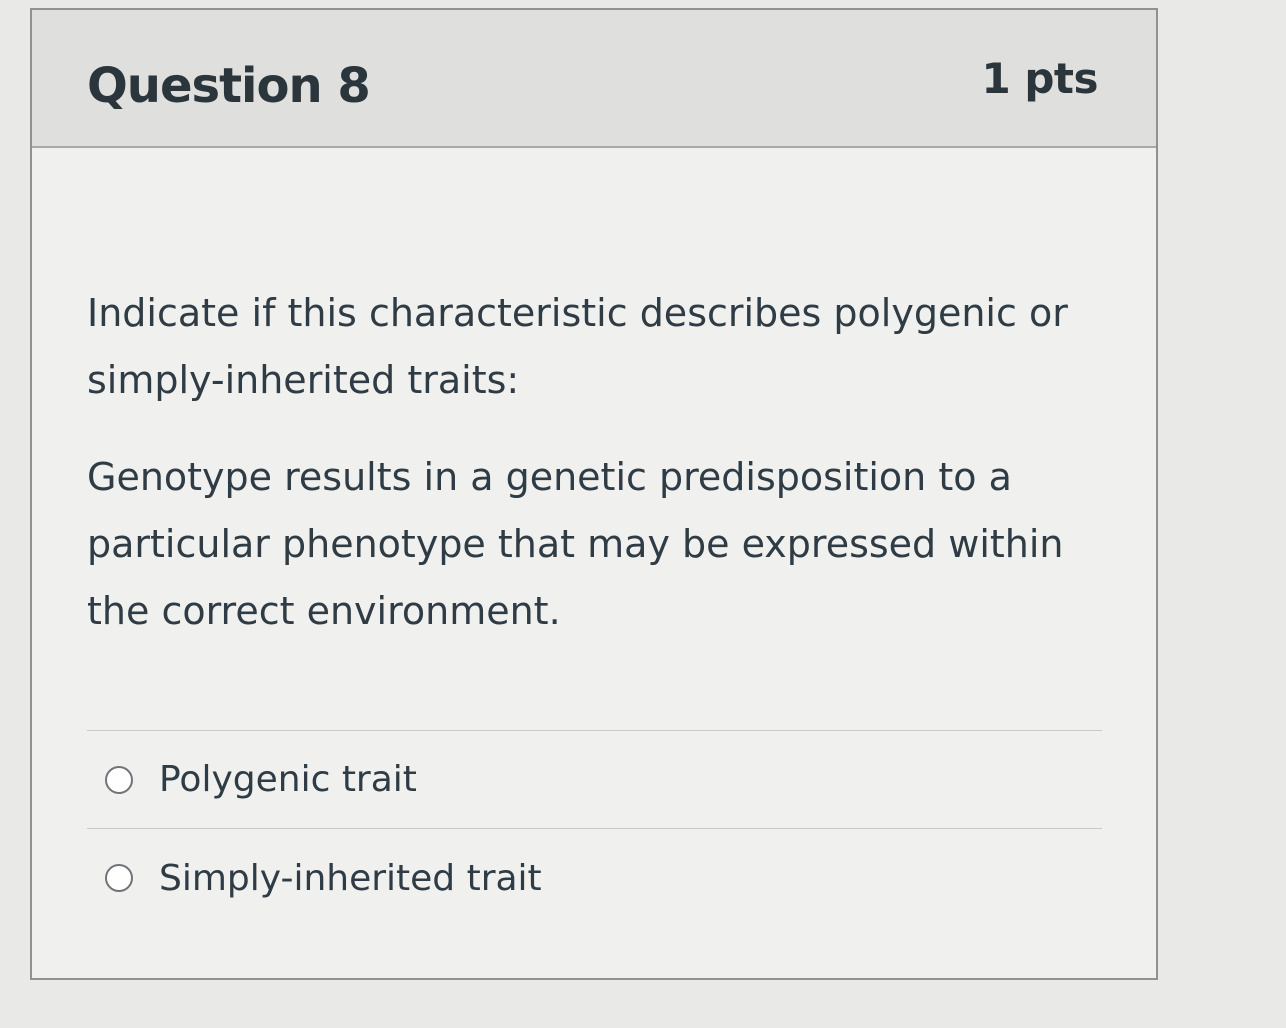 The height and width of the screenshot is (1028, 1286). I want to click on question-header: Question 8 1 pts, so click(594, 79).